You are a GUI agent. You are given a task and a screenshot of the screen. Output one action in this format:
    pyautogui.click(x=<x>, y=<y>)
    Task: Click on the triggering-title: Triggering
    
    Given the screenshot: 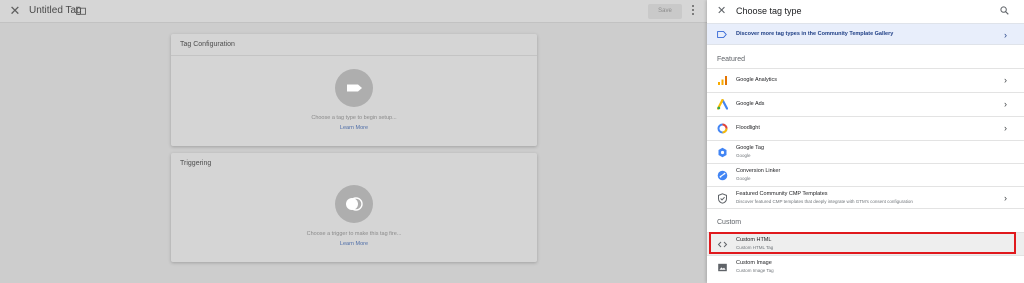 What is the action you would take?
    pyautogui.click(x=196, y=163)
    